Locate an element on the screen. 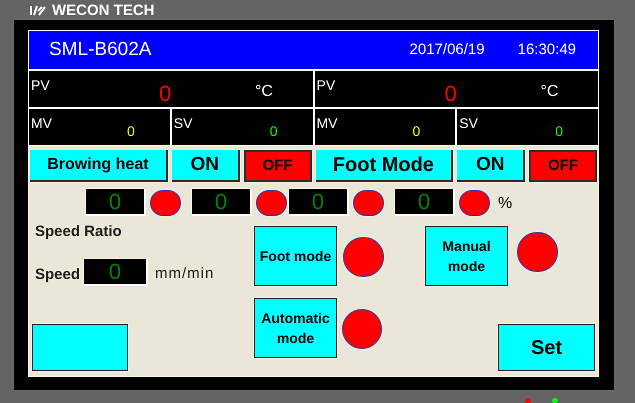 This screenshot has width=635, height=403. speed-label: Speed is located at coordinates (57, 275).